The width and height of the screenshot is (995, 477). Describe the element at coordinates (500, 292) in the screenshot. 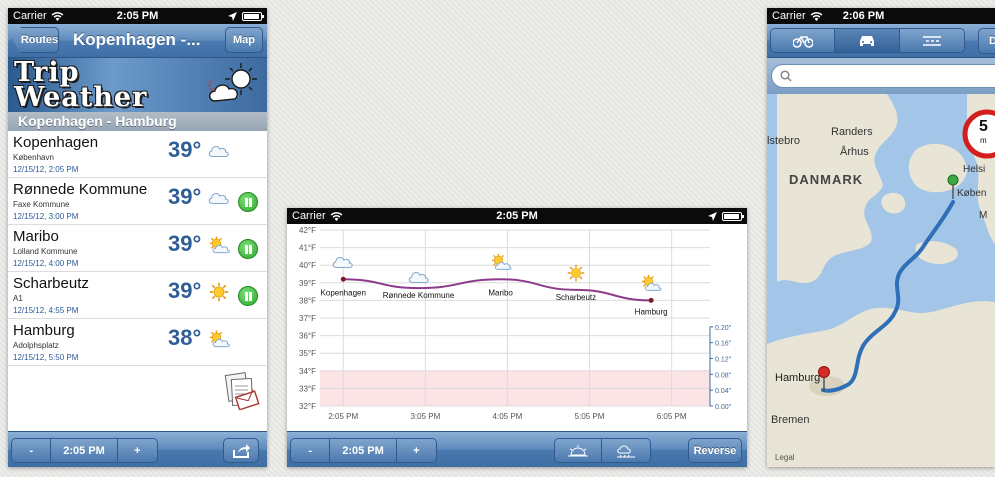

I see `point-label: Maribo` at that location.